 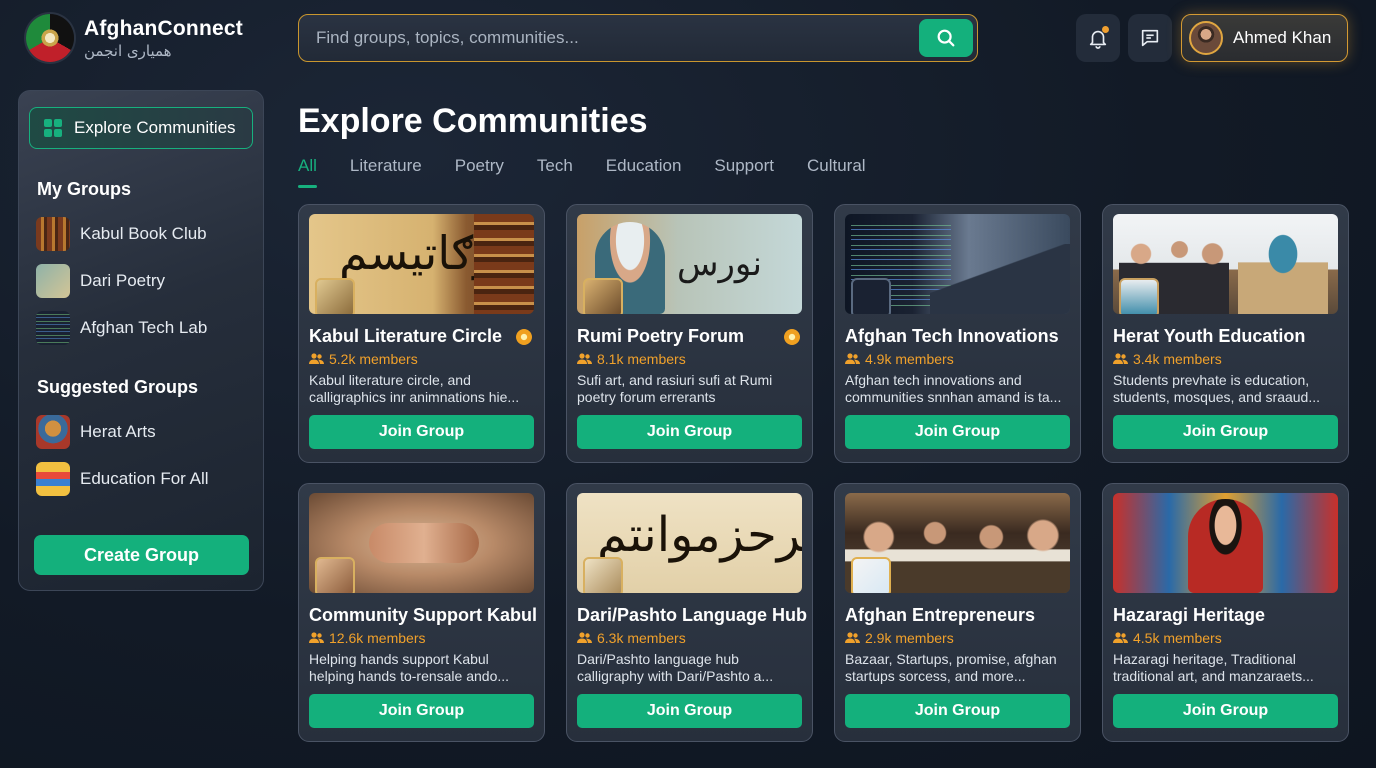 What do you see at coordinates (1264, 38) in the screenshot?
I see `user-profile-button: Ahmed Khan` at bounding box center [1264, 38].